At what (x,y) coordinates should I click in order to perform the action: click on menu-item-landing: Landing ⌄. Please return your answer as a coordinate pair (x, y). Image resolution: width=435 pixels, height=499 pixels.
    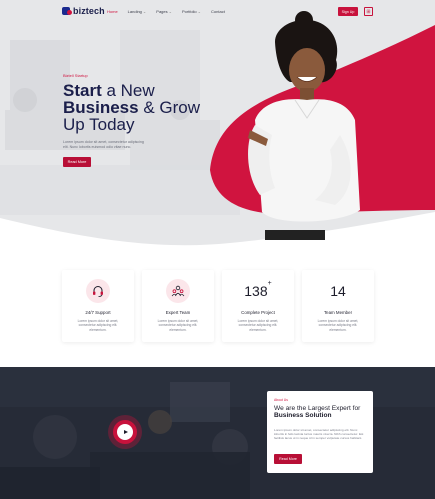
    Looking at the image, I should click on (137, 11).